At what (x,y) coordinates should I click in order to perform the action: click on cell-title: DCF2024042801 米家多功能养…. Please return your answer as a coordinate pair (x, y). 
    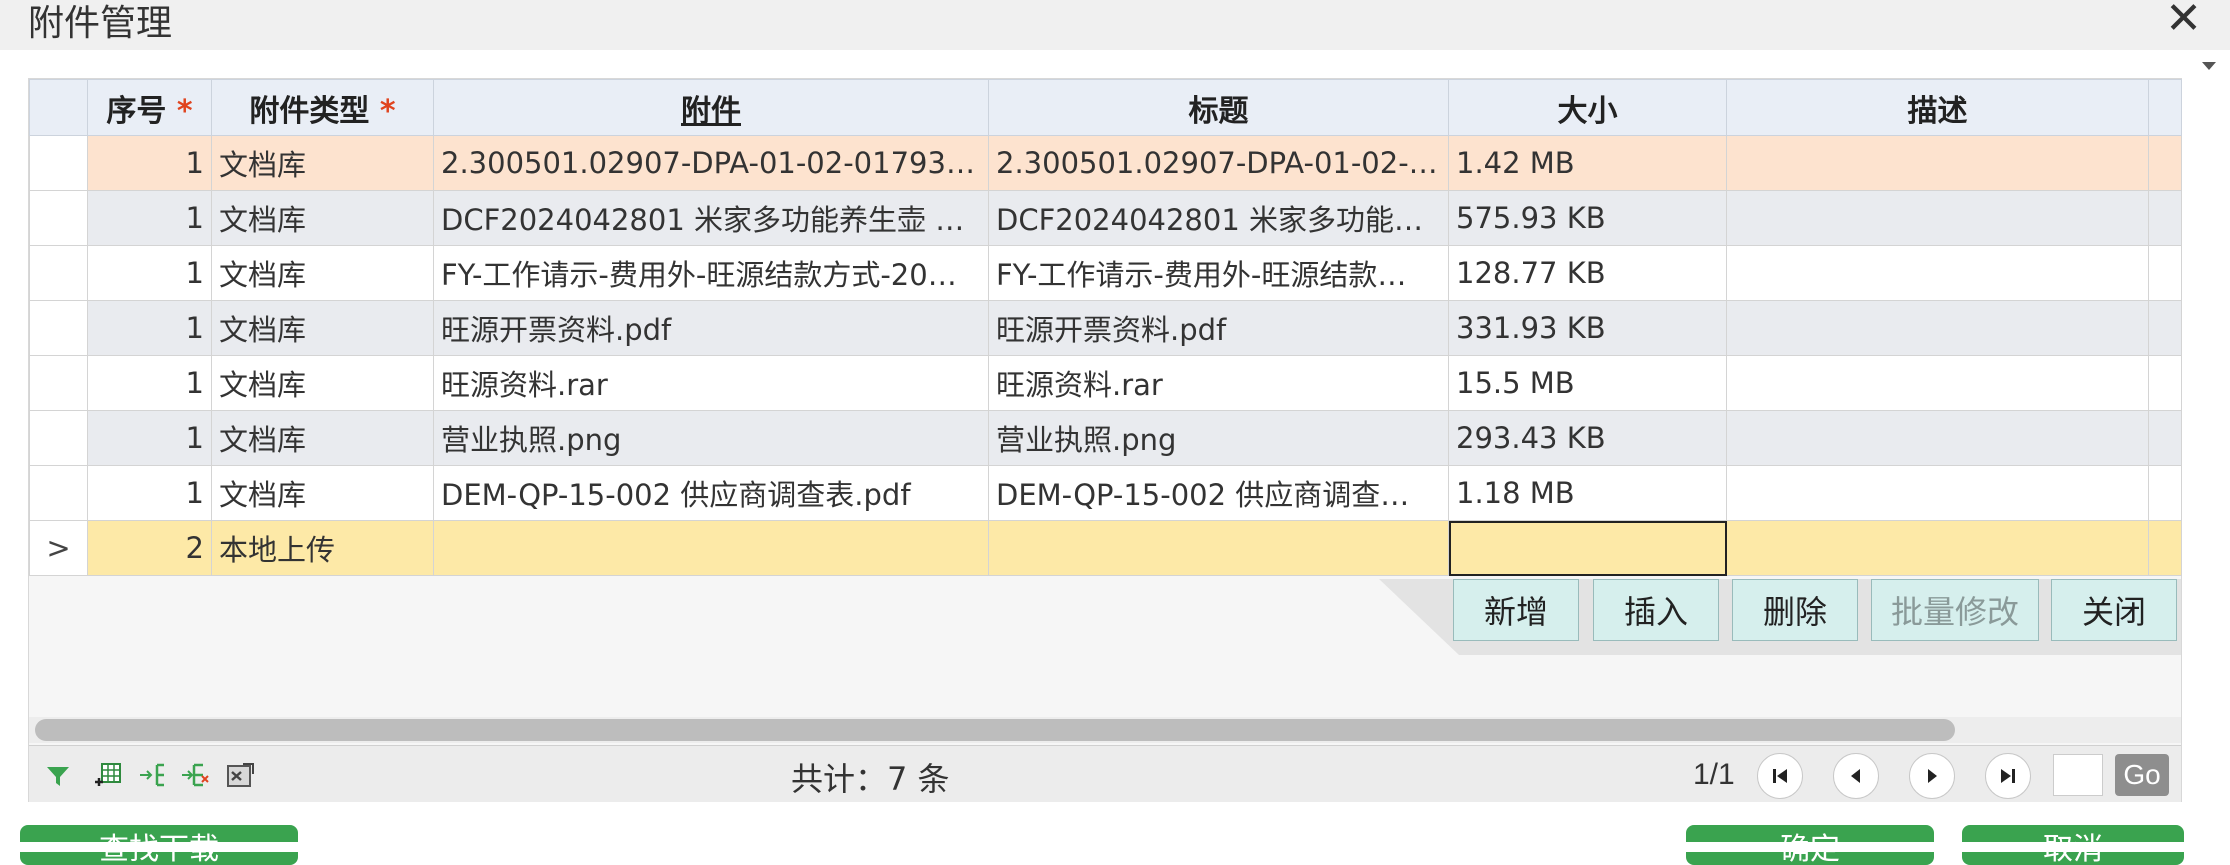
    Looking at the image, I should click on (1218, 218).